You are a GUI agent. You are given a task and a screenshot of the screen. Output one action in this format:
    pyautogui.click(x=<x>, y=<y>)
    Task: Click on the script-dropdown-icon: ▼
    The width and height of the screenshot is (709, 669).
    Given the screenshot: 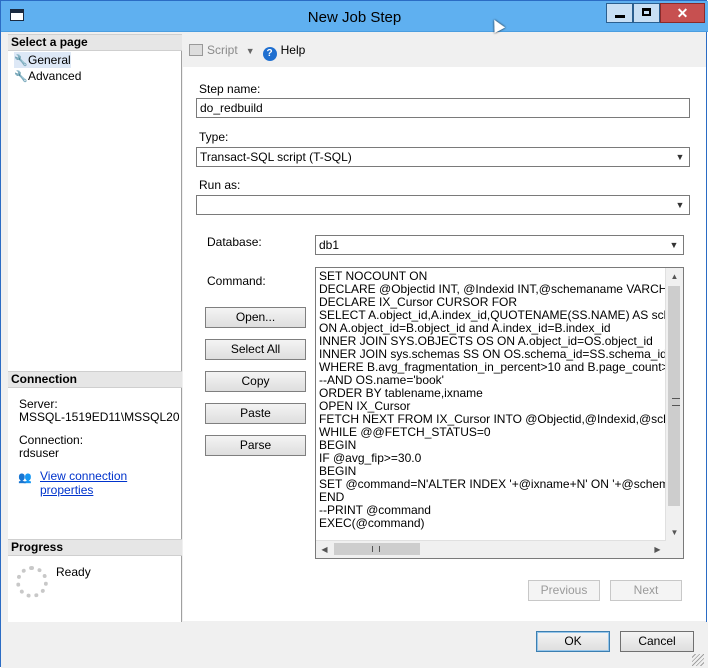 What is the action you would take?
    pyautogui.click(x=250, y=51)
    